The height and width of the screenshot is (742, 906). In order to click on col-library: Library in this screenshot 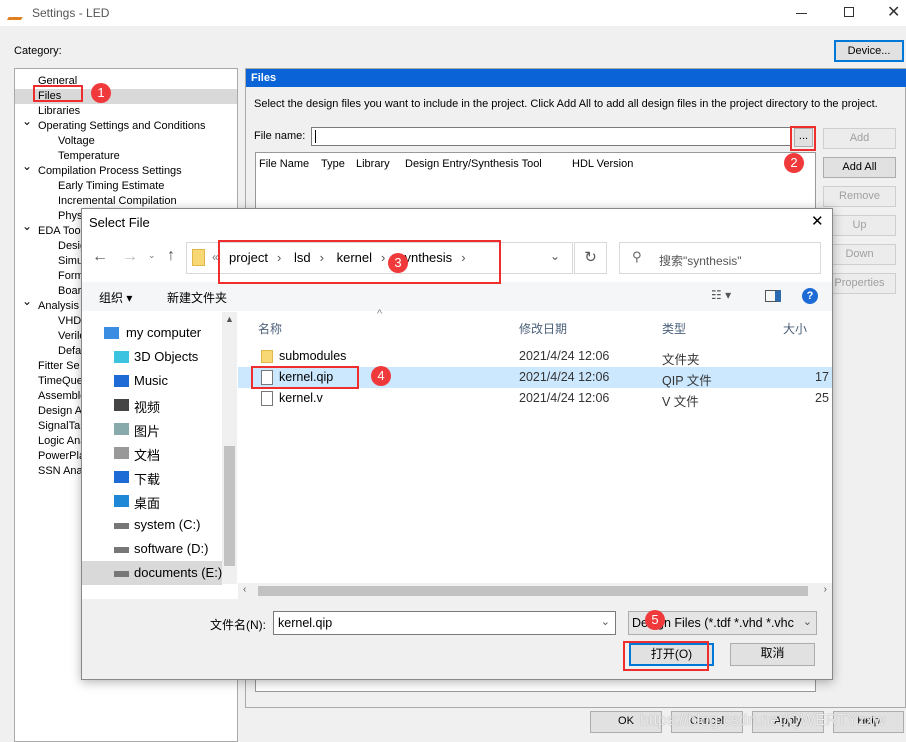, I will do `click(373, 164)`.